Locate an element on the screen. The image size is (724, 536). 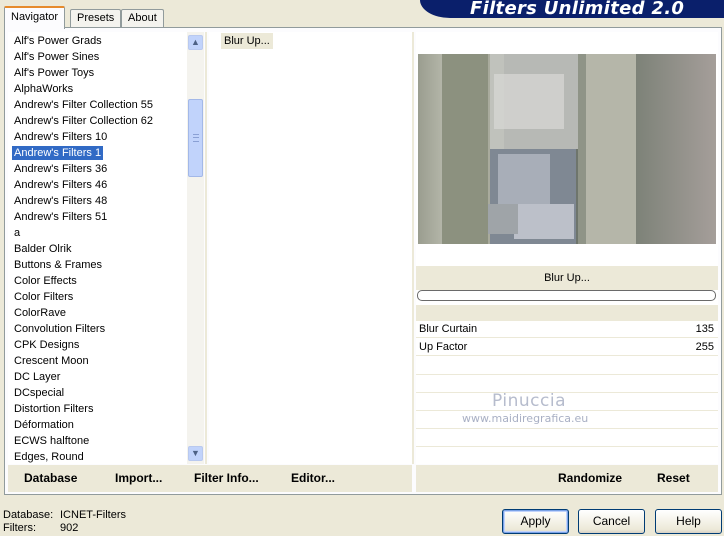
progress-bar is located at coordinates (566, 295).